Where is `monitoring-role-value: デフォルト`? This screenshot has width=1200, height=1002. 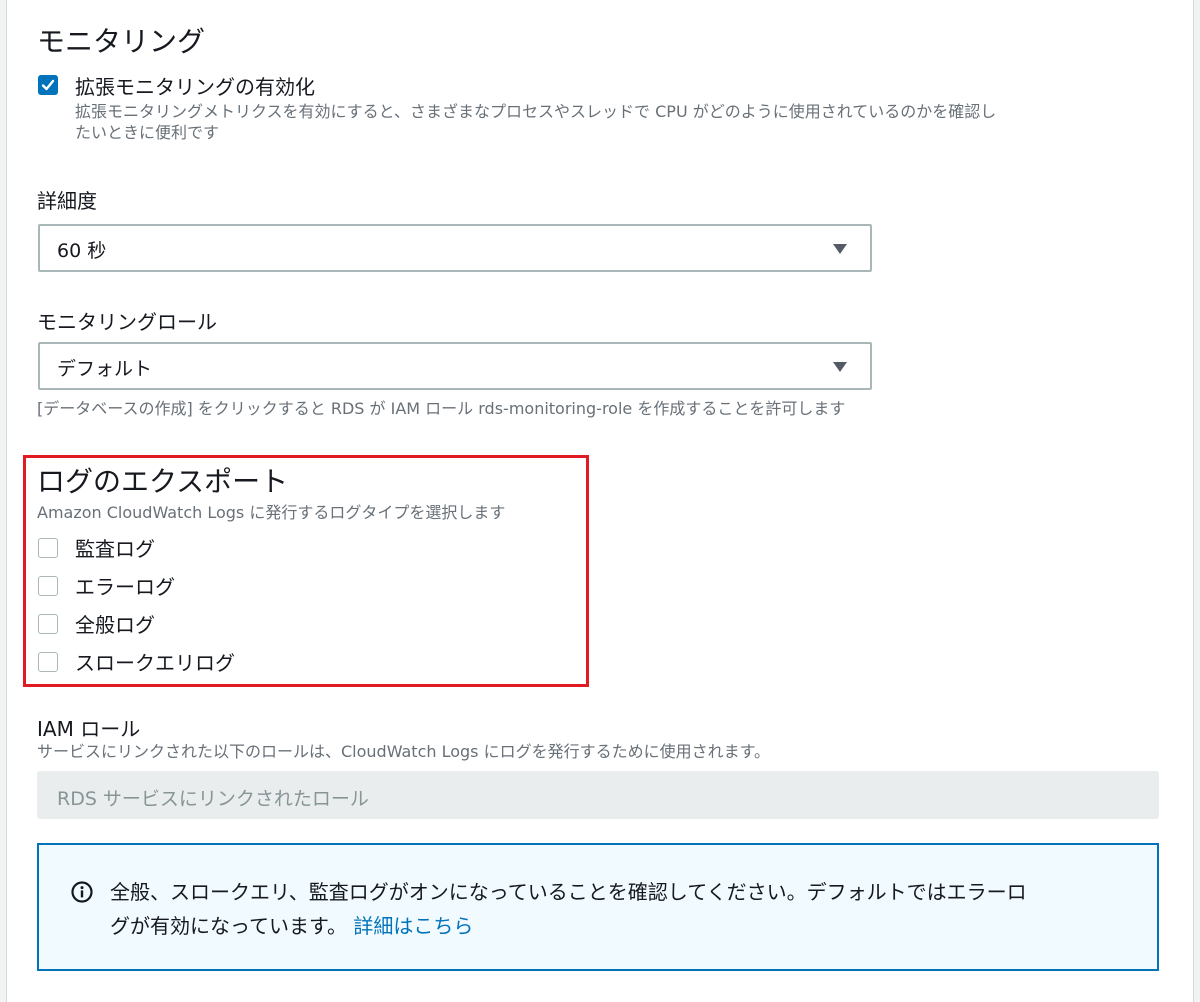 monitoring-role-value: デフォルト is located at coordinates (105, 369).